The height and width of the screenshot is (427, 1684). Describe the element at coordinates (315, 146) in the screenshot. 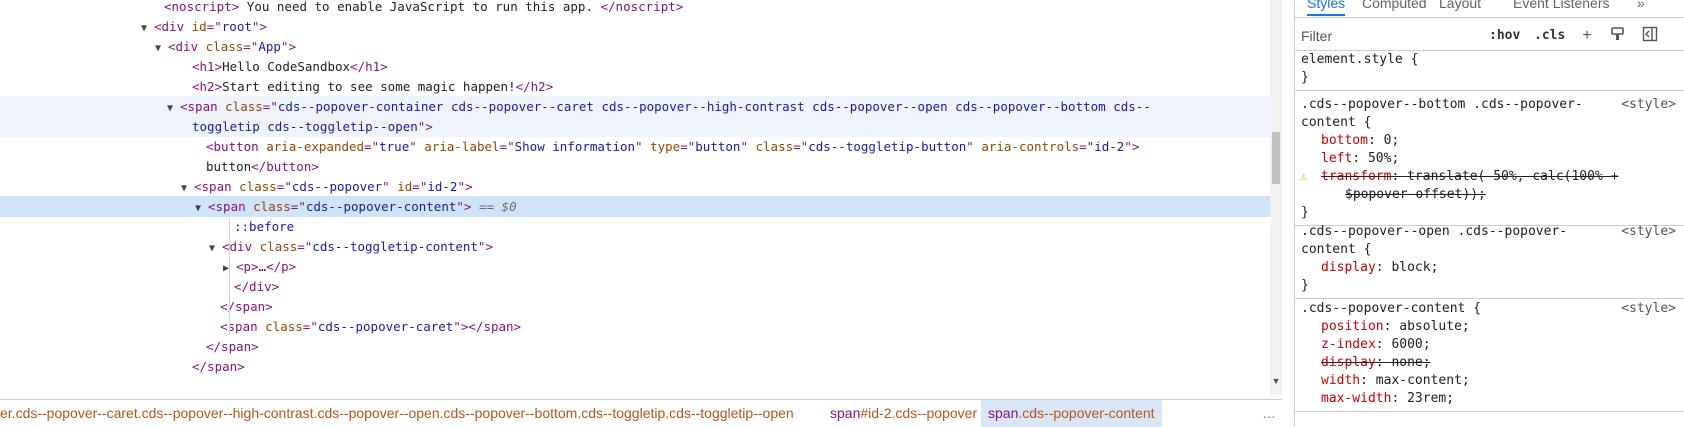

I see `dom-token: aria-expanded` at that location.